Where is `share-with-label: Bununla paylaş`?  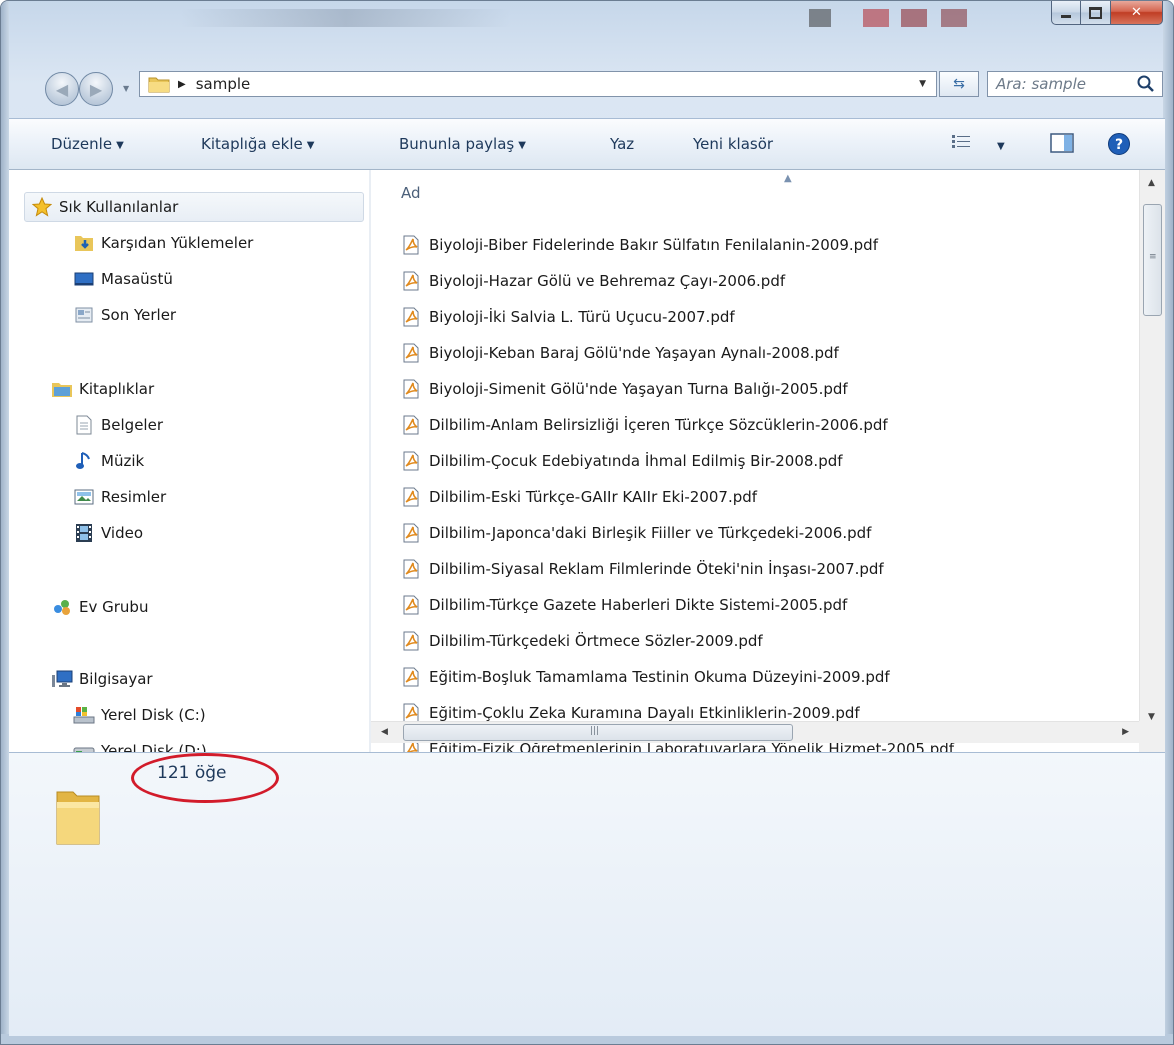 share-with-label: Bununla paylaş is located at coordinates (457, 144).